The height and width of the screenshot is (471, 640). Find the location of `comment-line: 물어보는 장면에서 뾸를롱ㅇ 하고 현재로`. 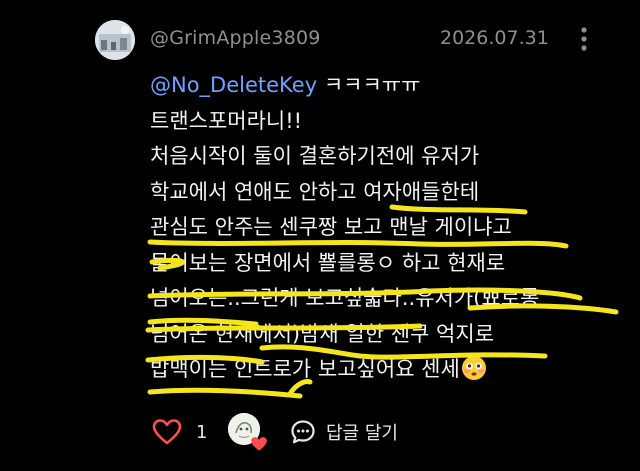

comment-line: 물어보는 장면에서 뾸를롱ㅇ 하고 현재로 is located at coordinates (328, 262).